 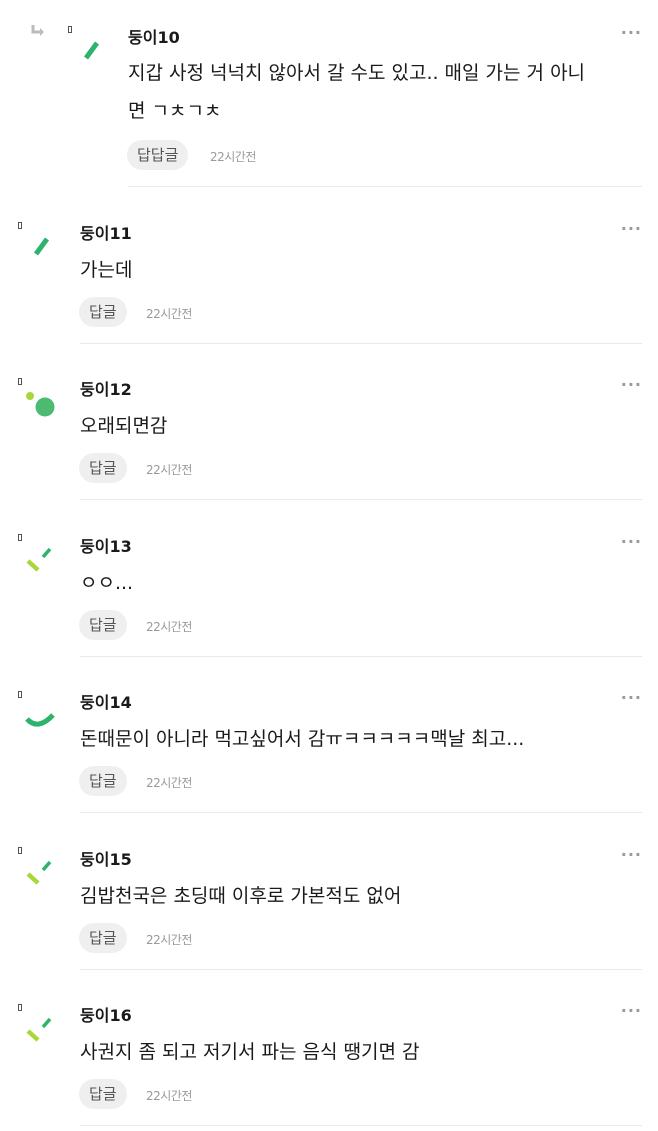 I want to click on green-arc-icon, so click(x=40, y=720).